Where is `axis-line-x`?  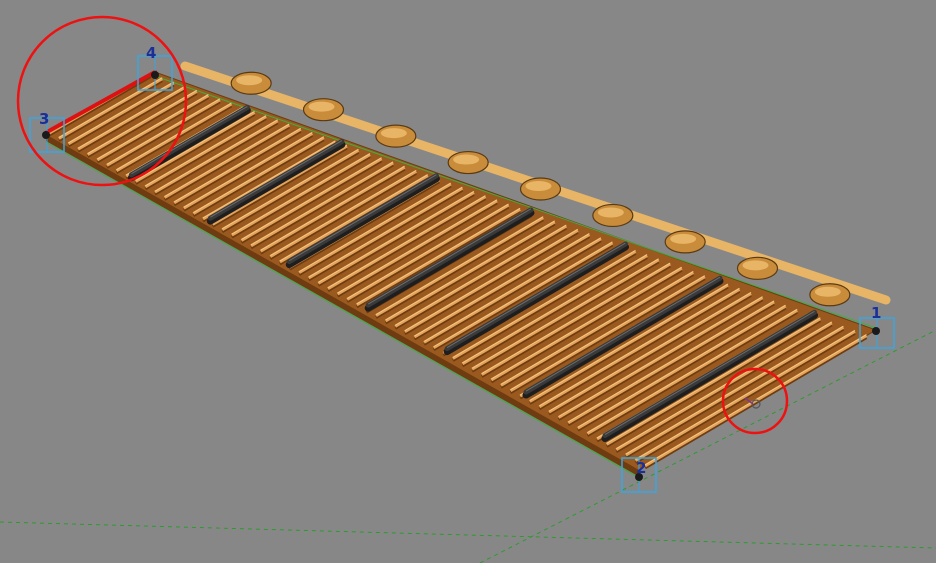
axis-line-x is located at coordinates (468, 535).